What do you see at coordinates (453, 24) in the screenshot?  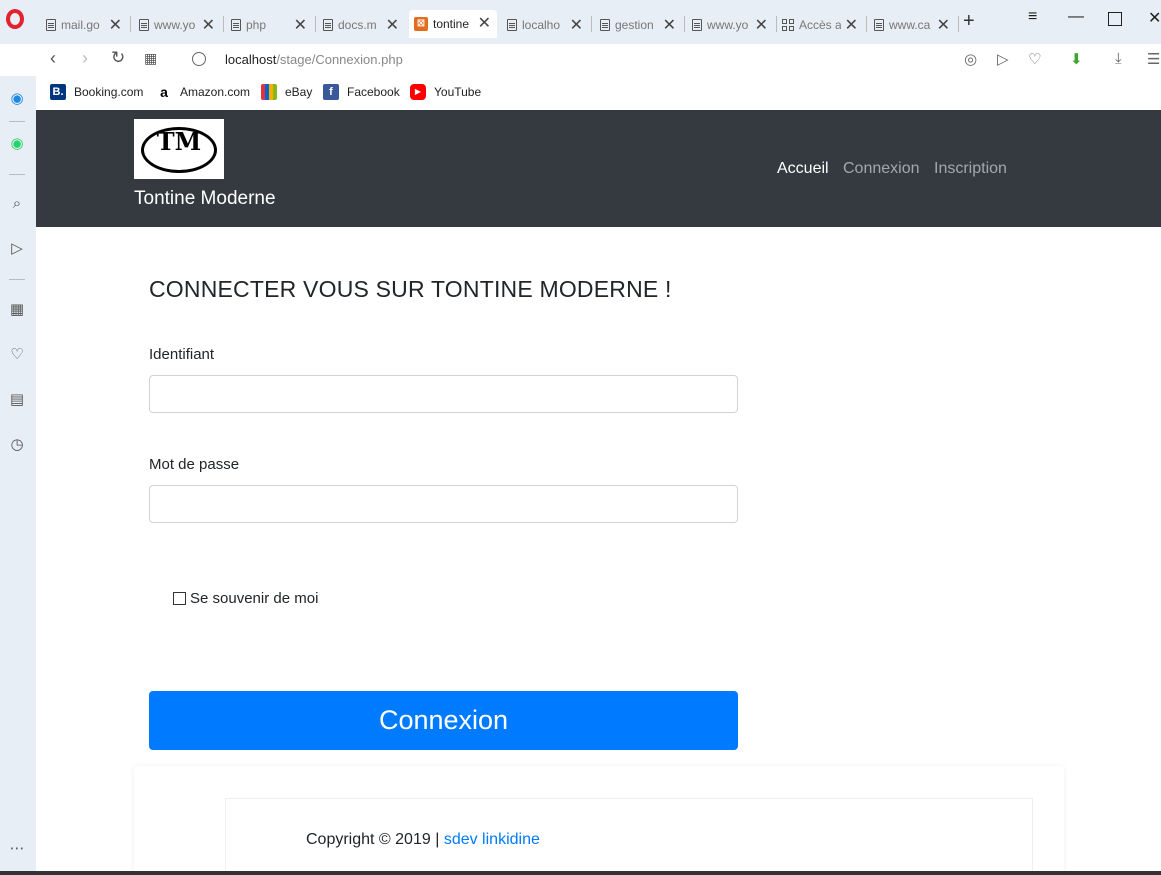 I see `browser-tab-active: ⊠ tontine ✕` at bounding box center [453, 24].